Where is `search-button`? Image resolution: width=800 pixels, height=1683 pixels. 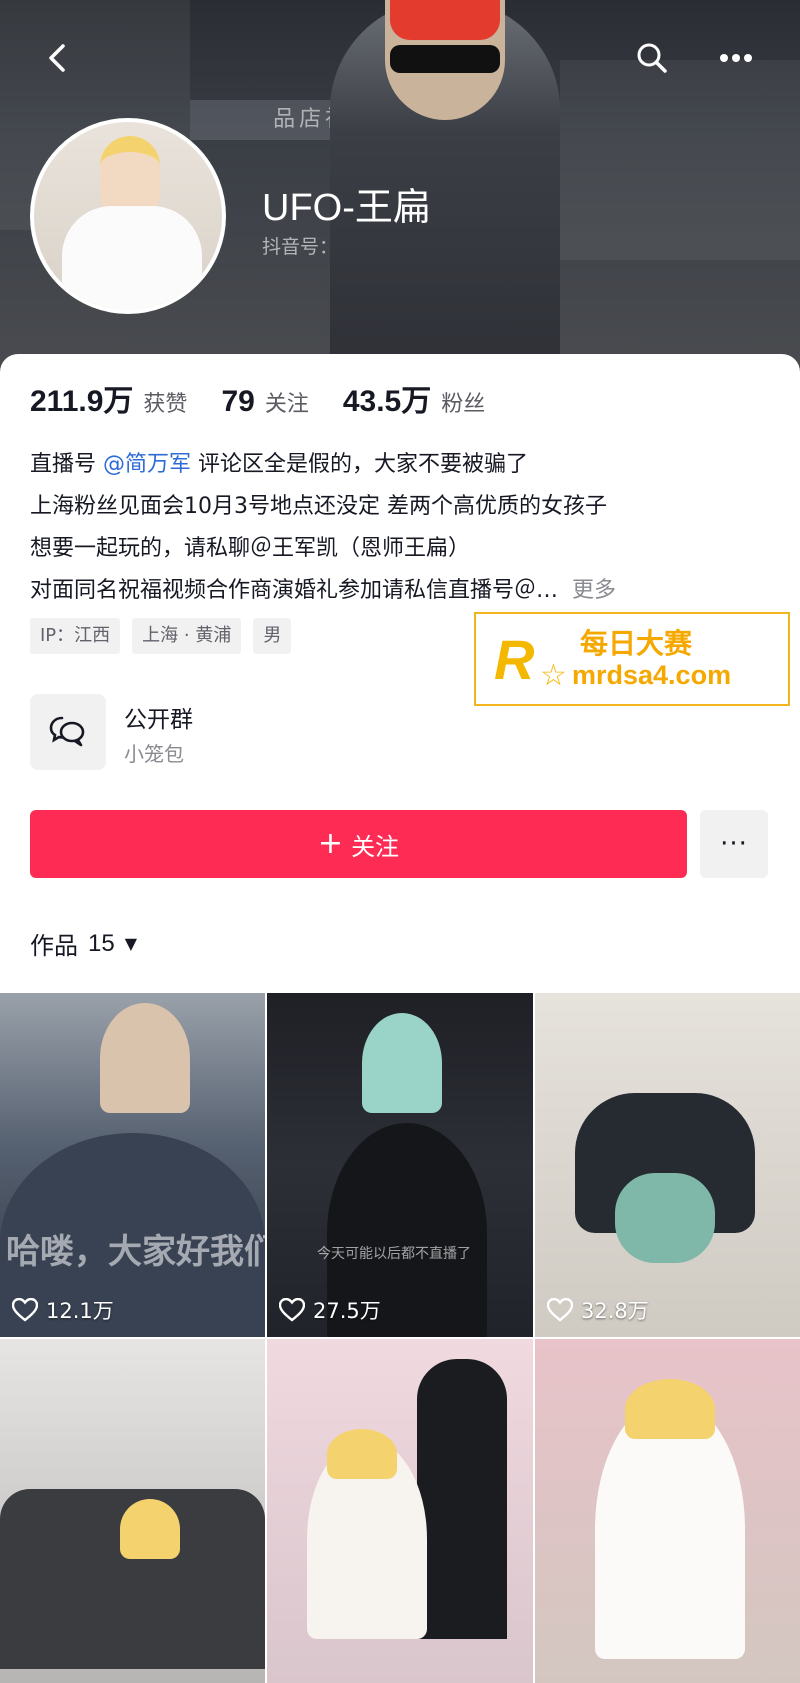 search-button is located at coordinates (652, 58).